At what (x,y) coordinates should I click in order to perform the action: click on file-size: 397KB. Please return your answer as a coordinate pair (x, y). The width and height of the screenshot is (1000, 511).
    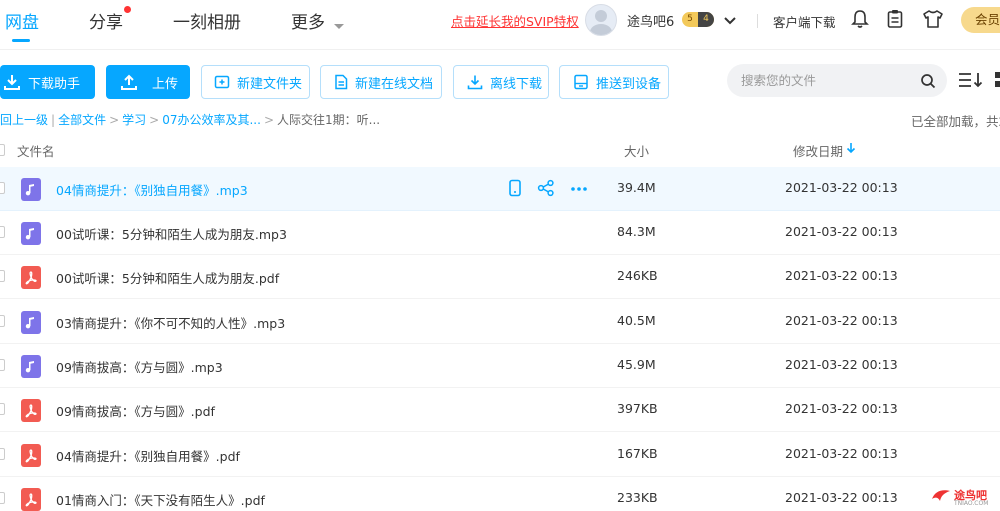
    Looking at the image, I should click on (637, 408).